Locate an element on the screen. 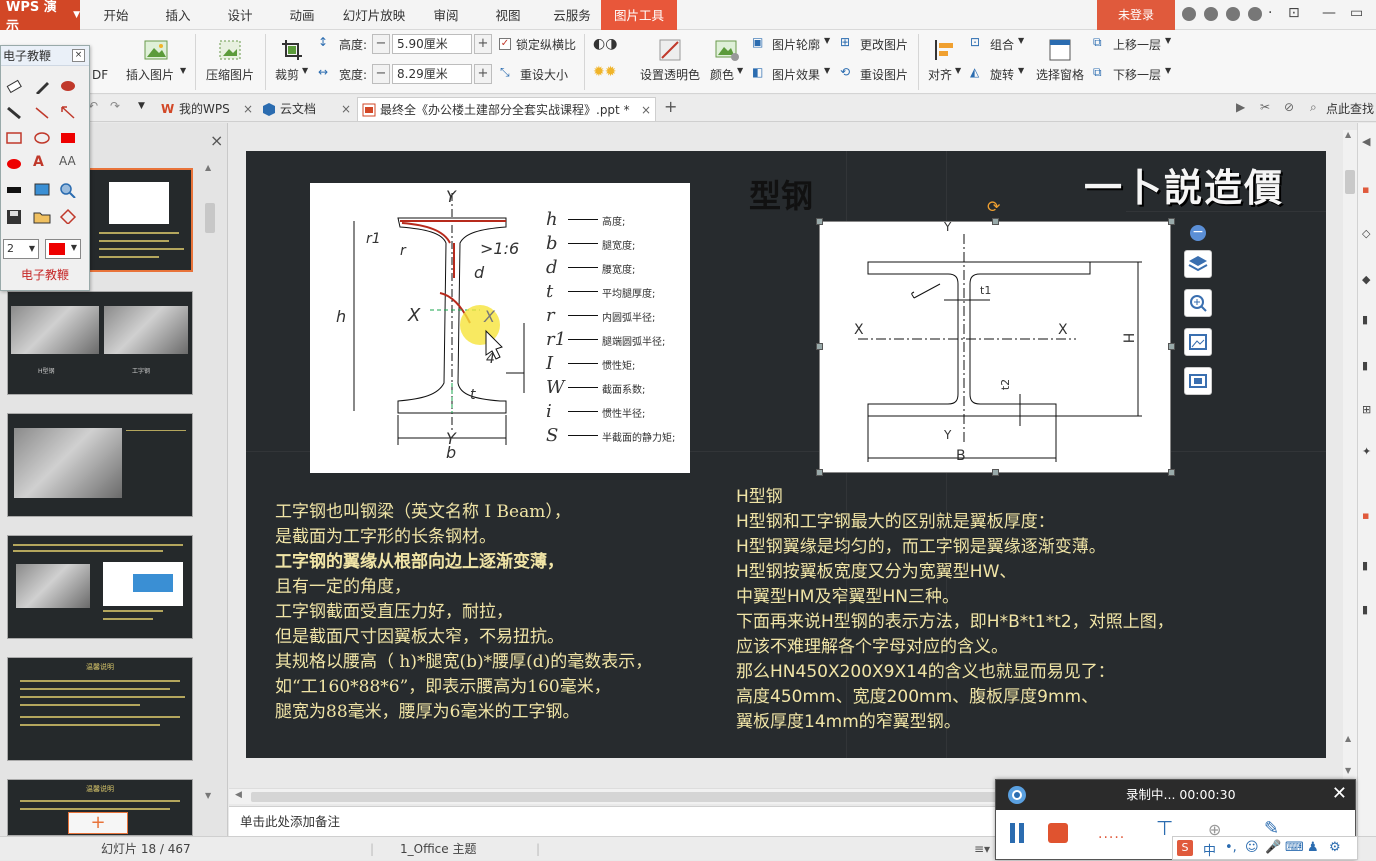 This screenshot has height=861, width=1376. picture-effect-button: 图片效果 is located at coordinates (796, 74).